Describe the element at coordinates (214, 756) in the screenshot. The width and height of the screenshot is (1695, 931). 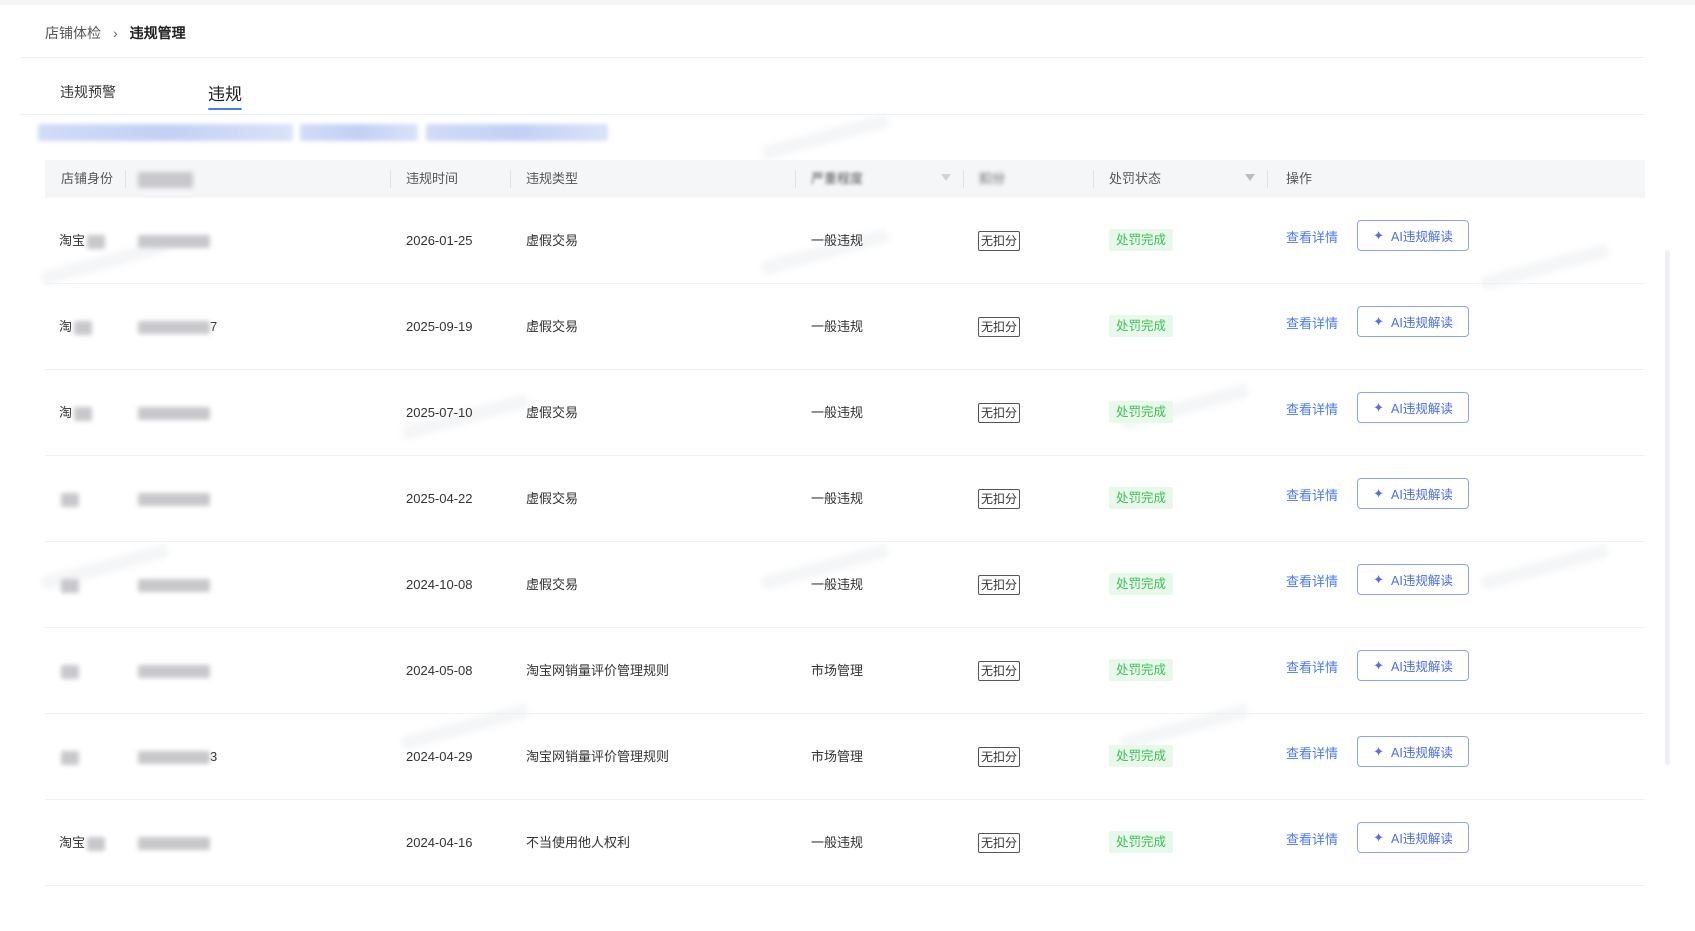
I see `shop-id-suffix: 3` at that location.